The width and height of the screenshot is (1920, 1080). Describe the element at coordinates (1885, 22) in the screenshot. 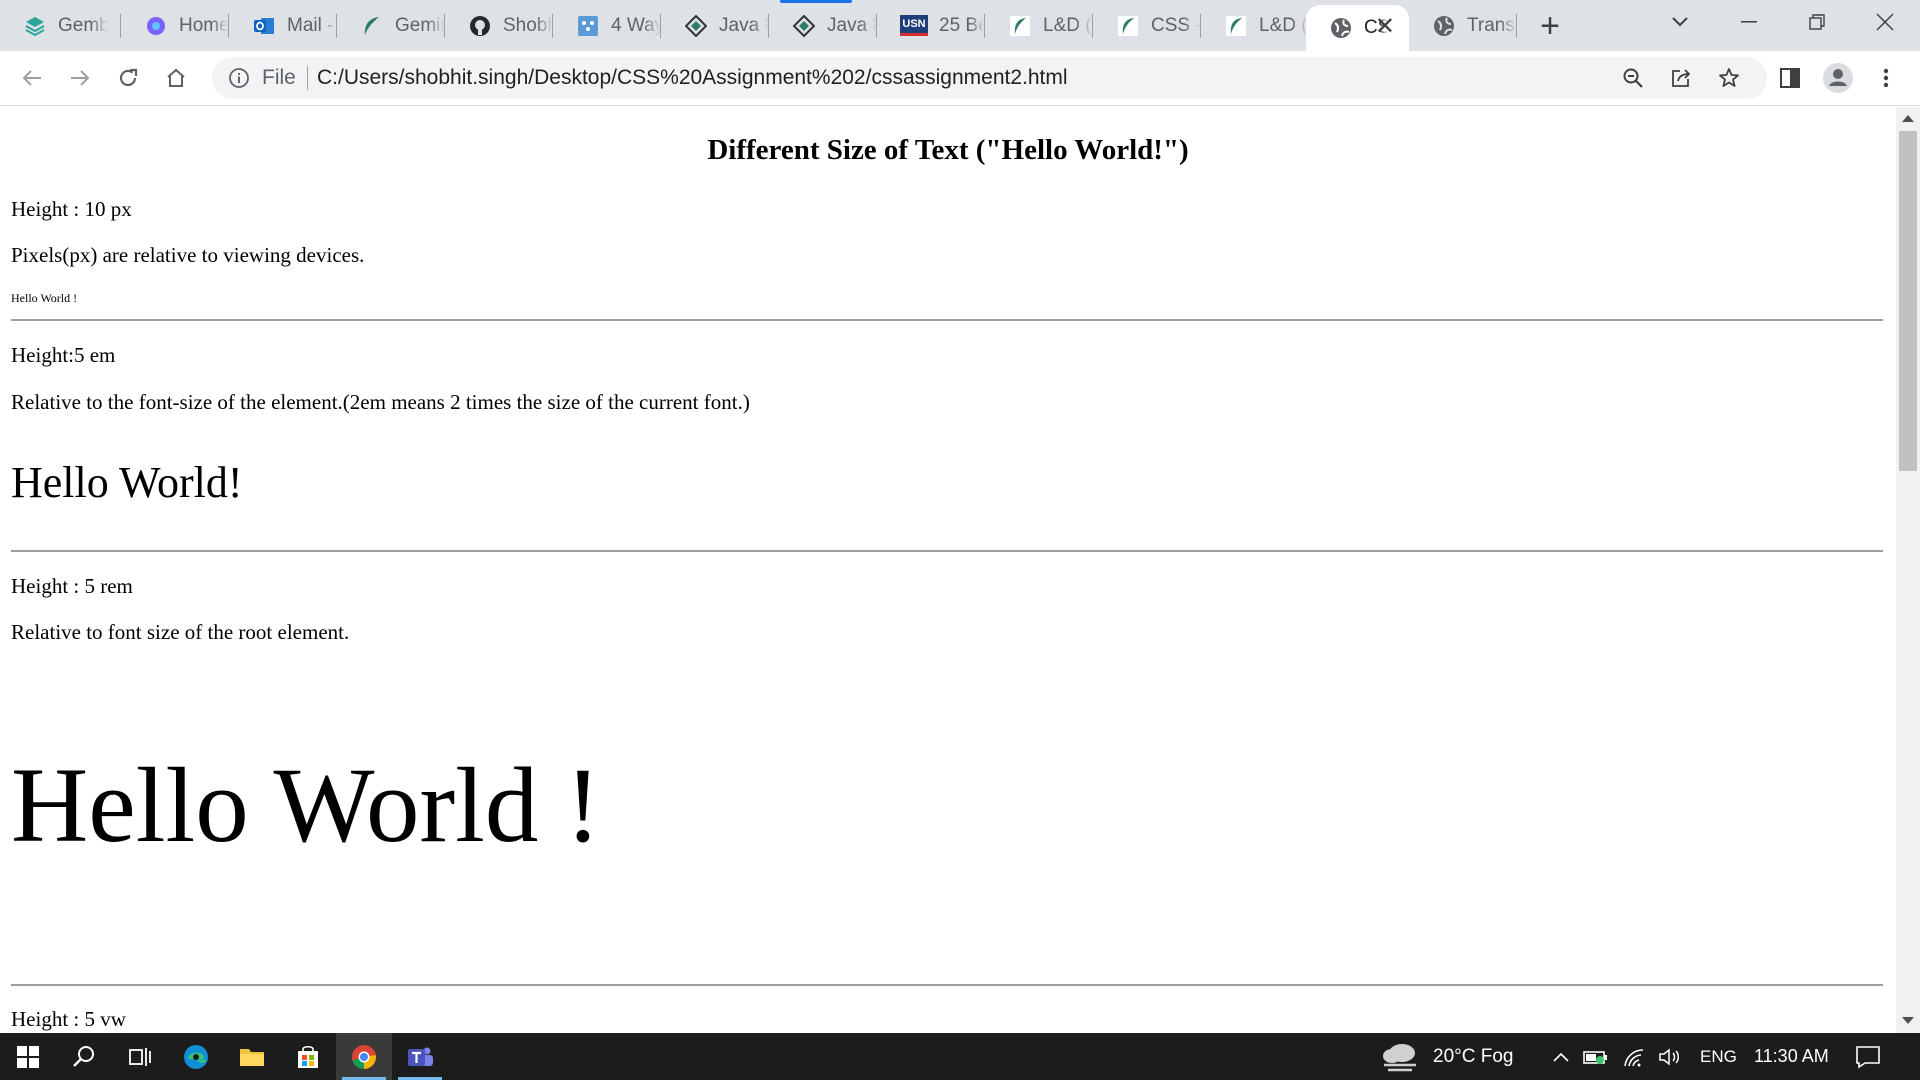

I see `close-window-icon` at that location.